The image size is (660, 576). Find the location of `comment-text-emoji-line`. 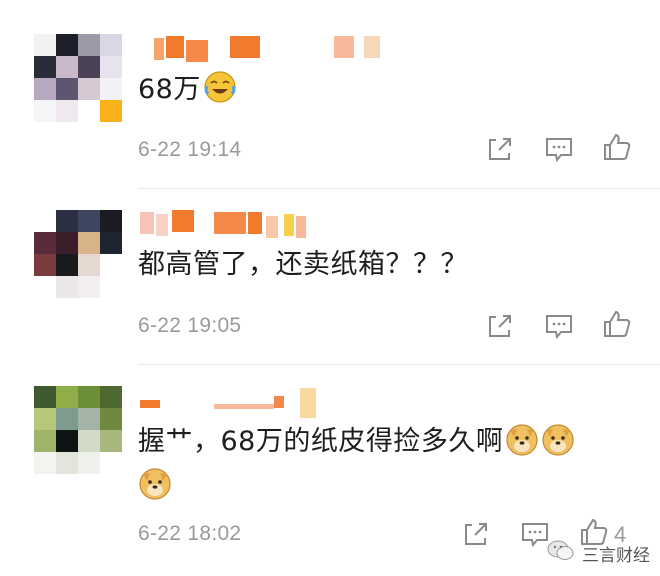

comment-text-emoji-line is located at coordinates (155, 485).